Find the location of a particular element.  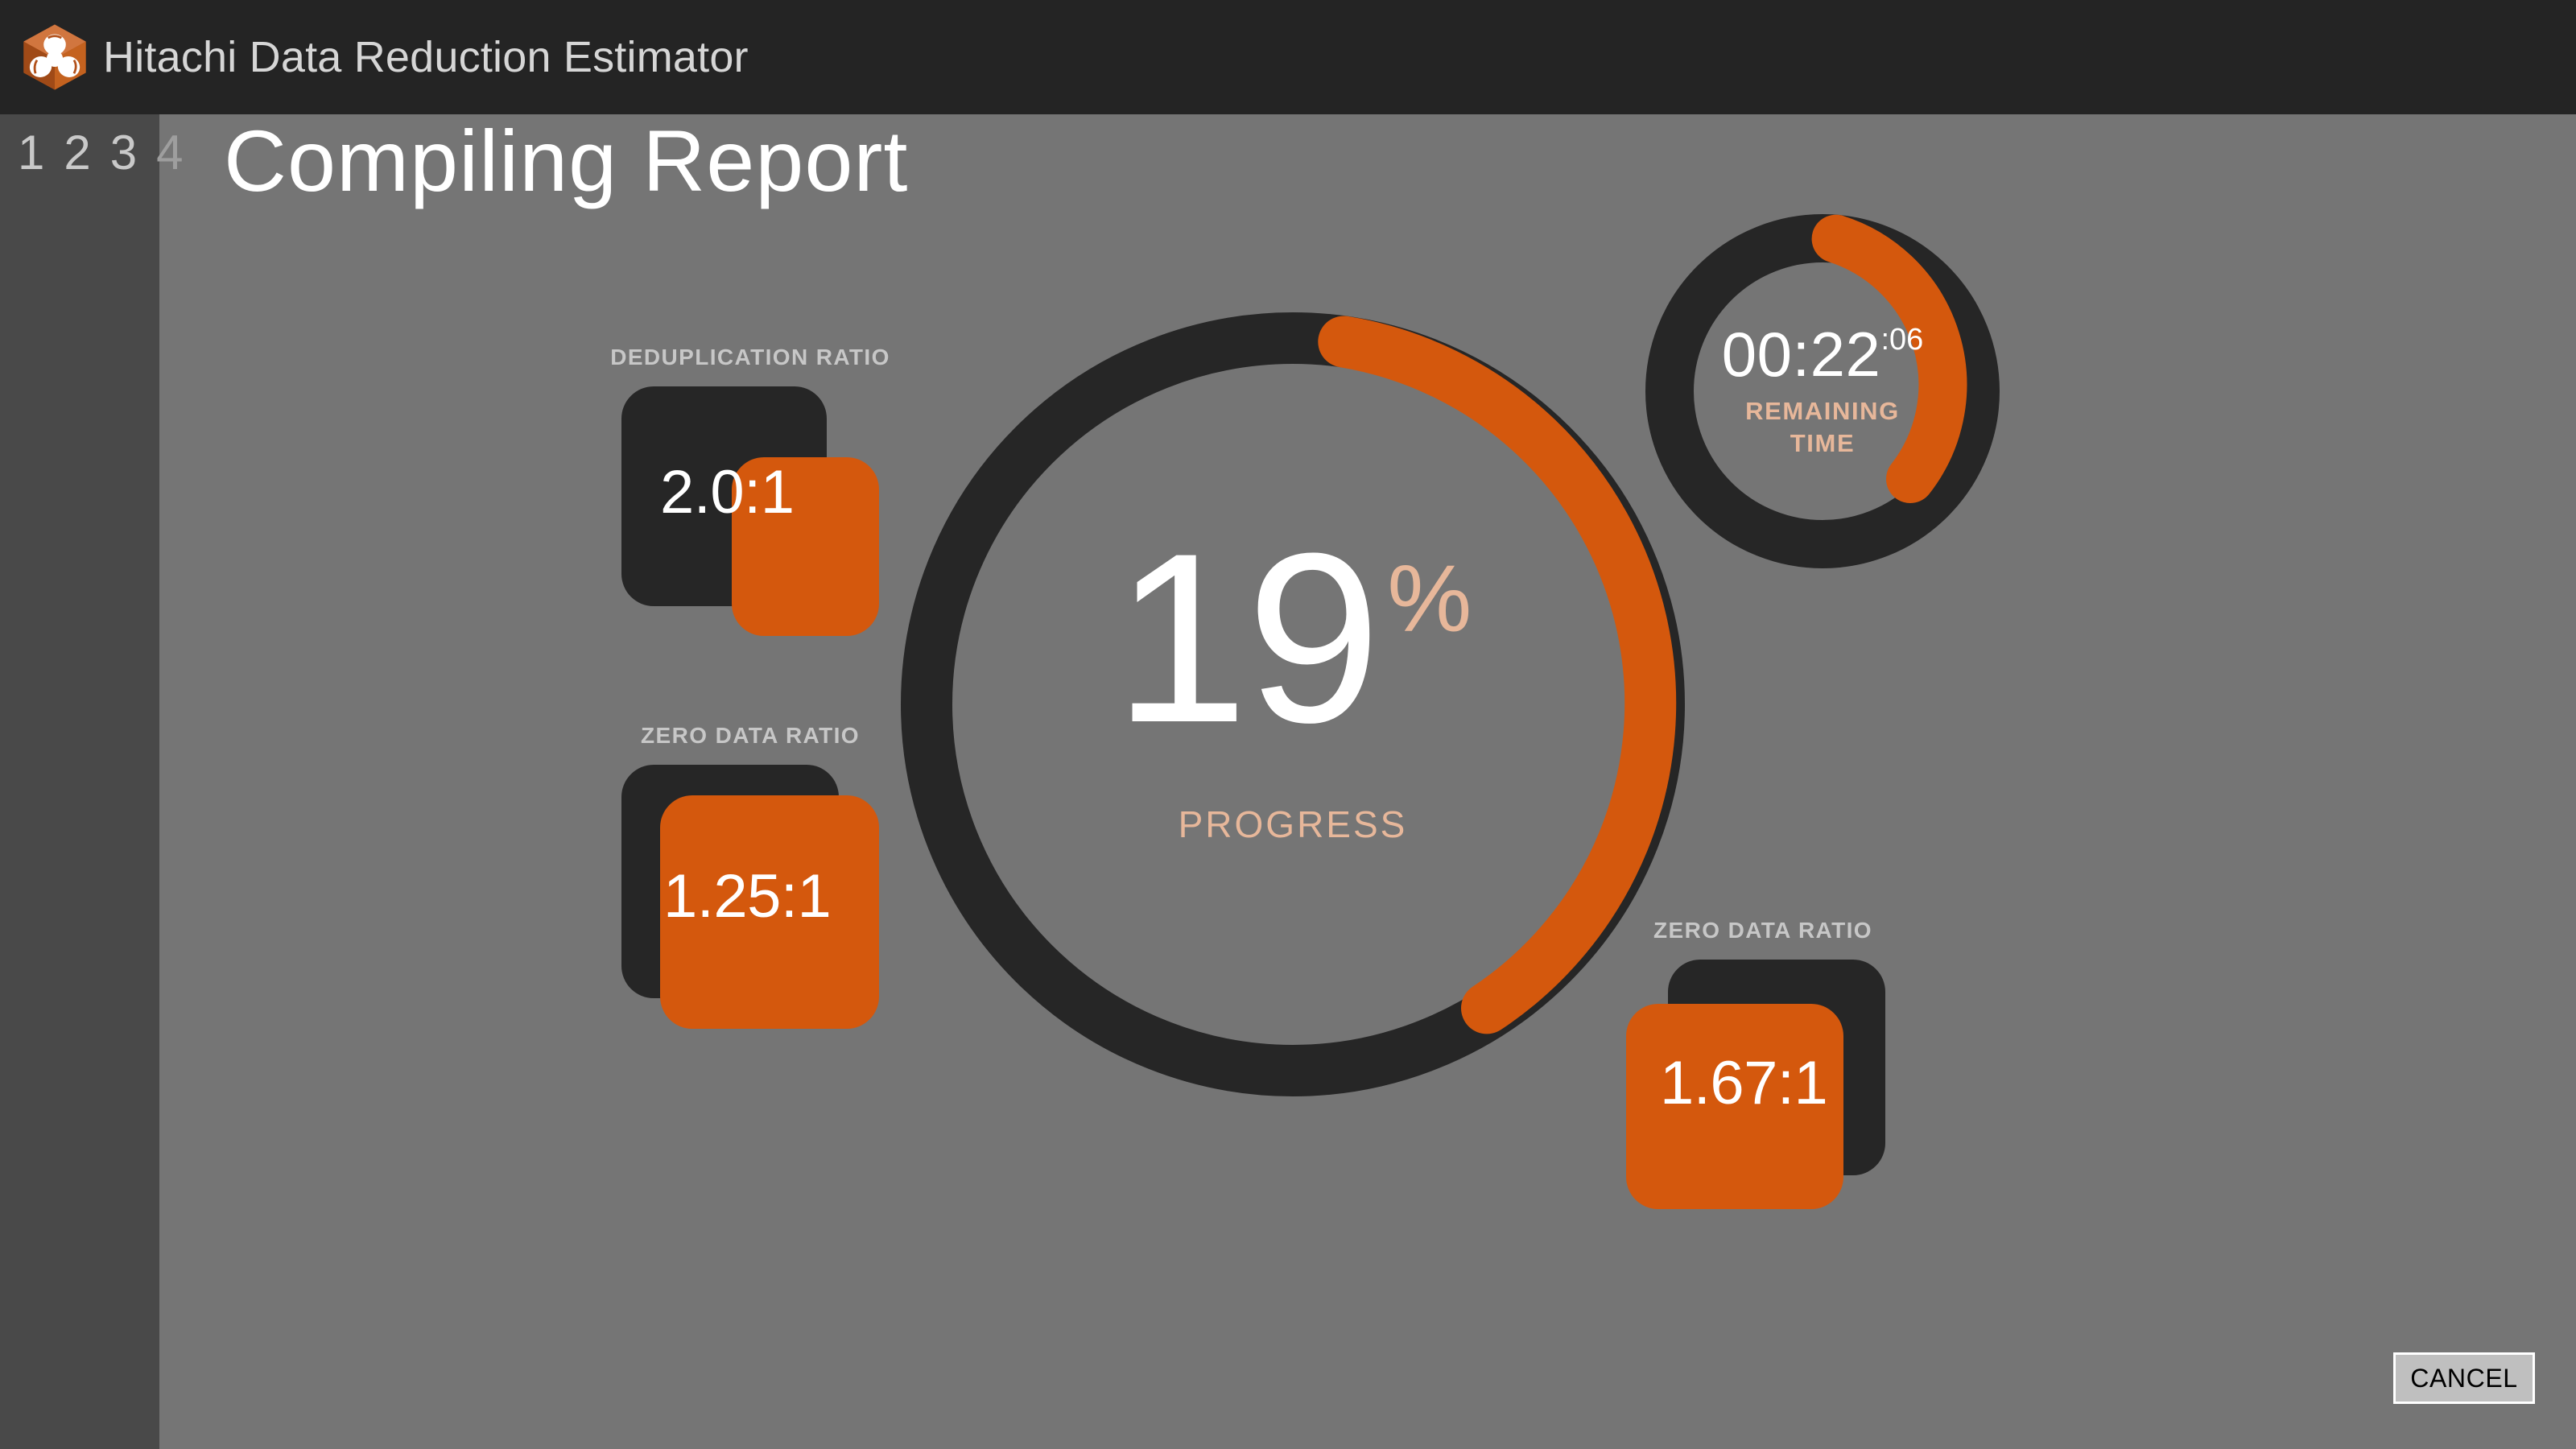

title-bar: Hitachi Data Reduction Estimator is located at coordinates (1288, 57).